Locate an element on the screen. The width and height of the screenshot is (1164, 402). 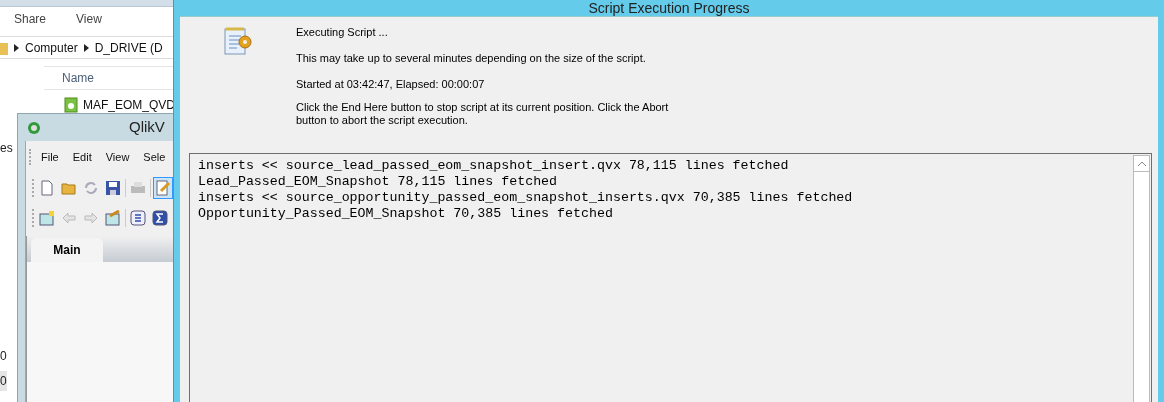
breadcrumb-item: D_DRIVE (D is located at coordinates (128, 47).